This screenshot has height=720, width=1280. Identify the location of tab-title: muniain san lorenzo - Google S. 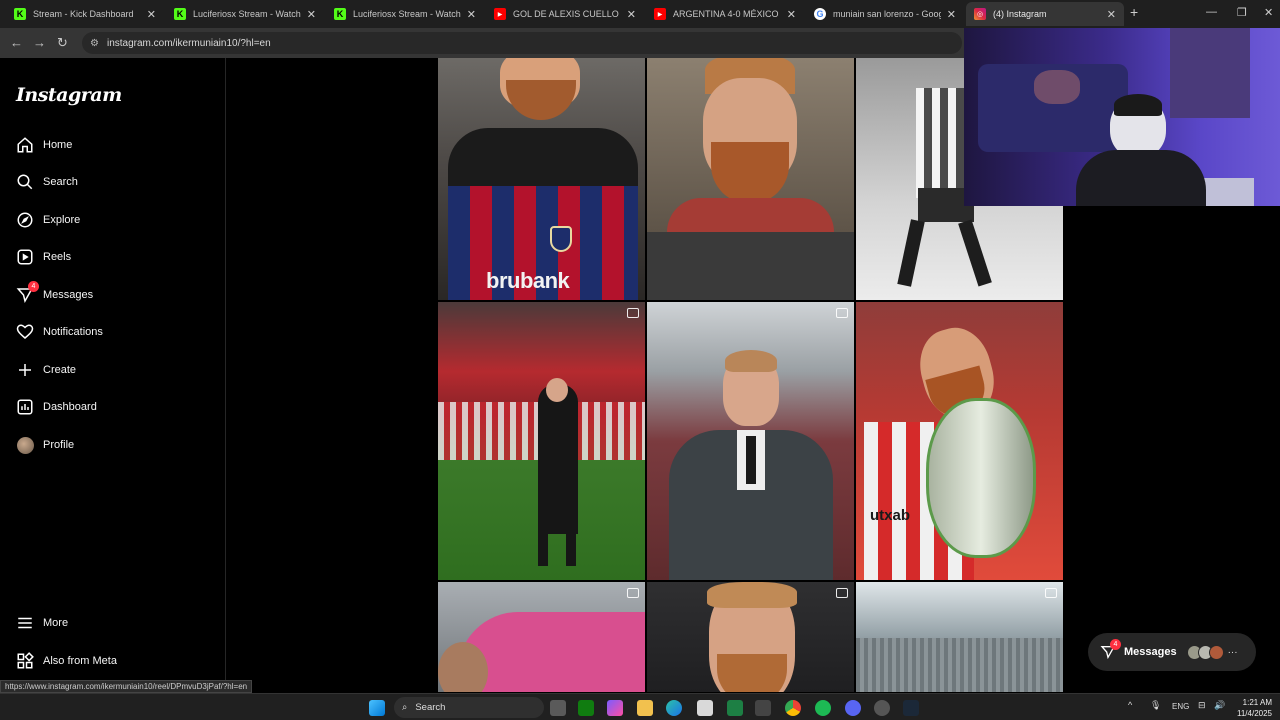
(887, 14).